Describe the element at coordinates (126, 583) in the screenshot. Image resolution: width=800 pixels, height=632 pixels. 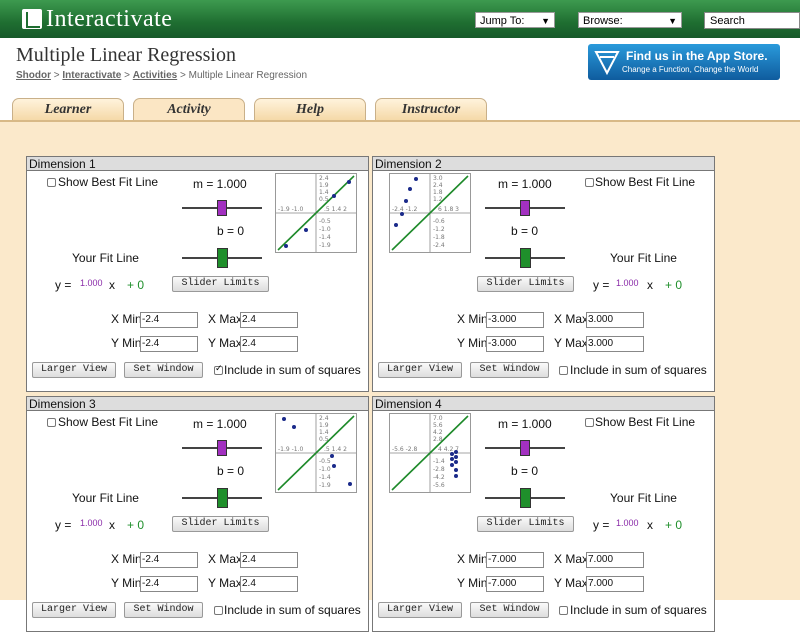
I see `y-min-label: Y Min` at that location.